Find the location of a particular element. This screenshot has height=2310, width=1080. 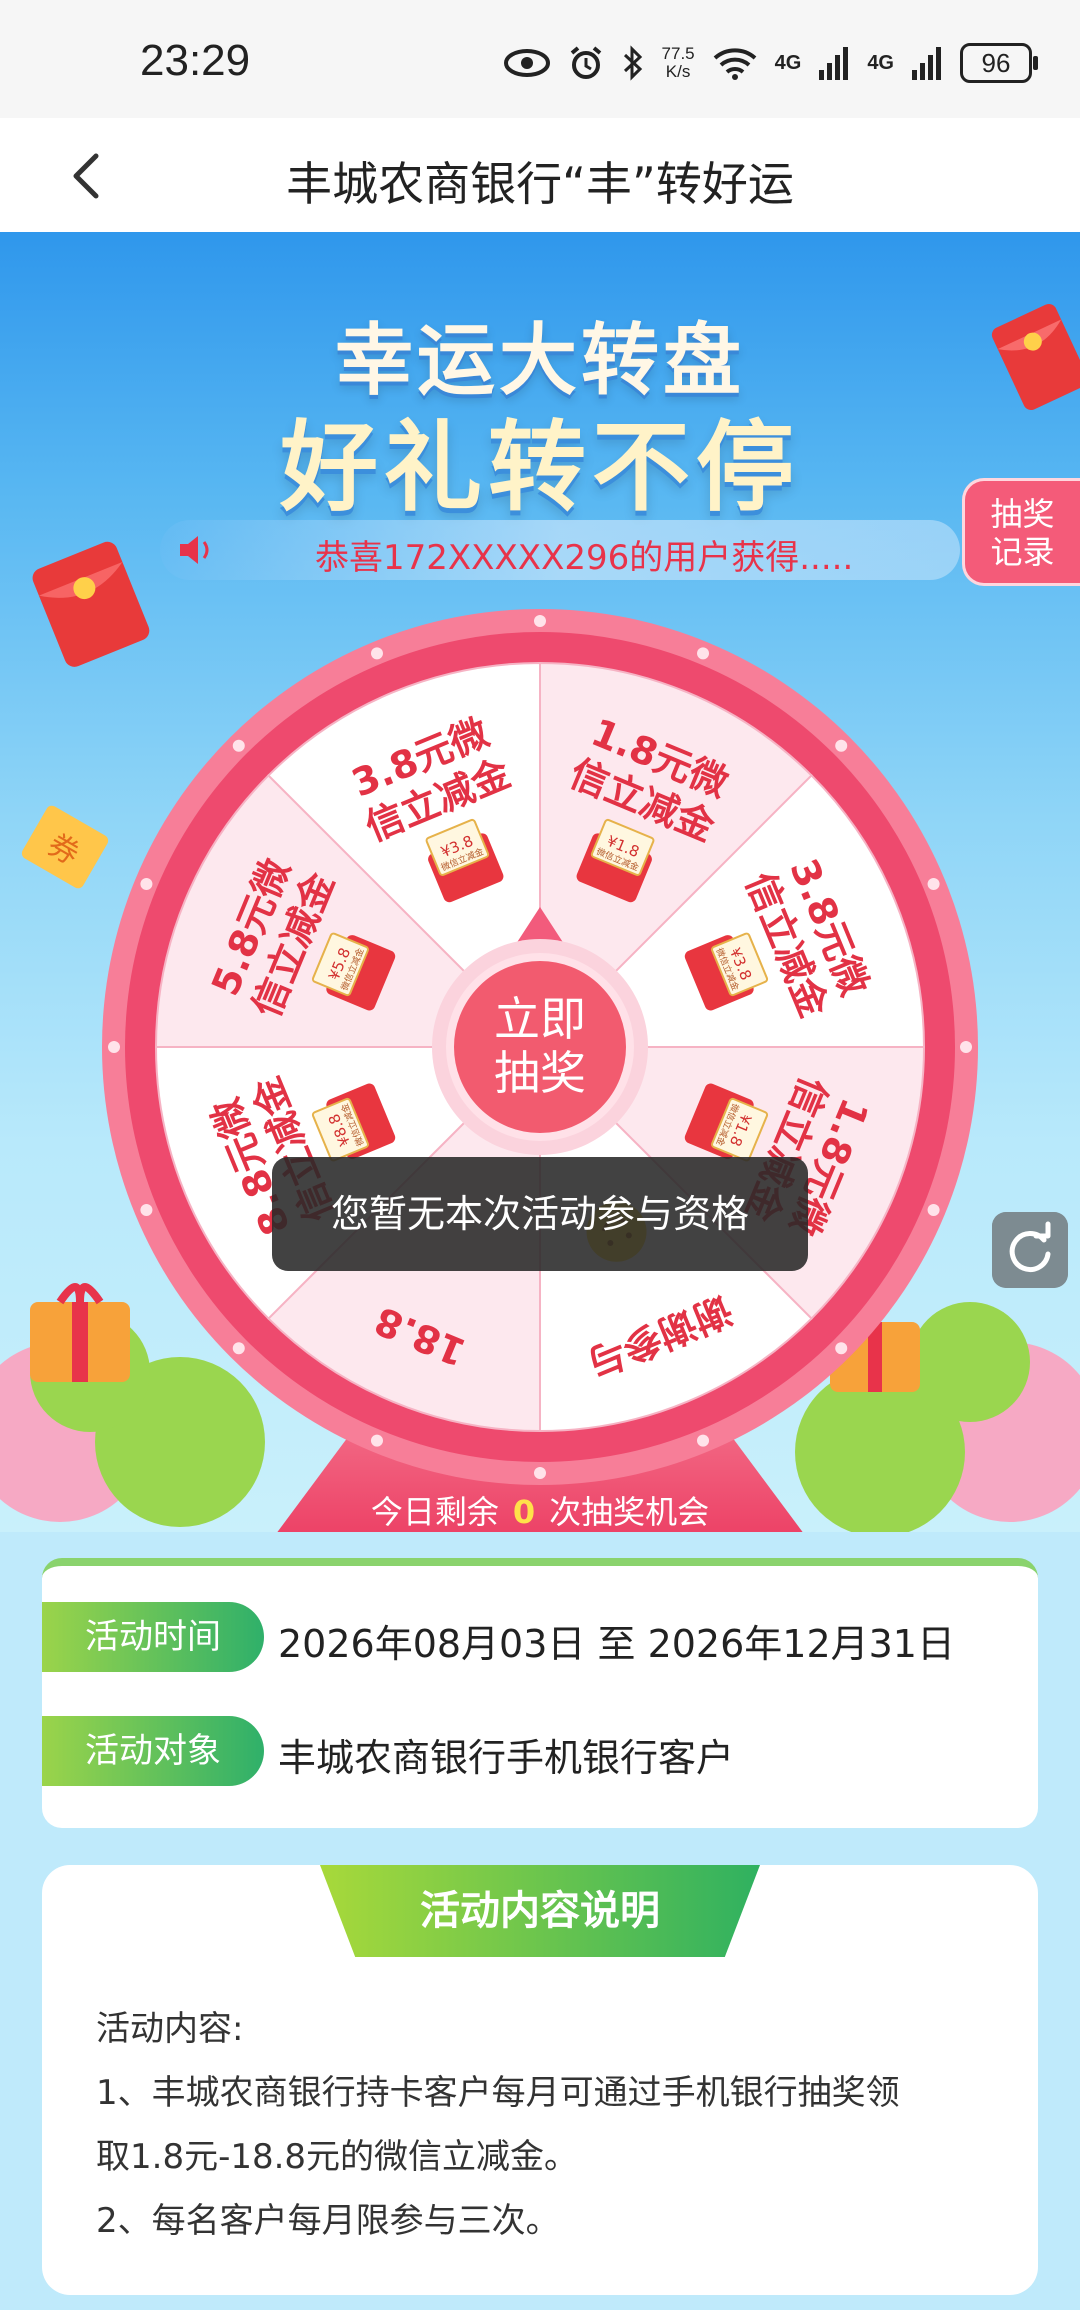

status-icons: 77.5 K/s 4G 4G 96 is located at coordinates (770, 63).